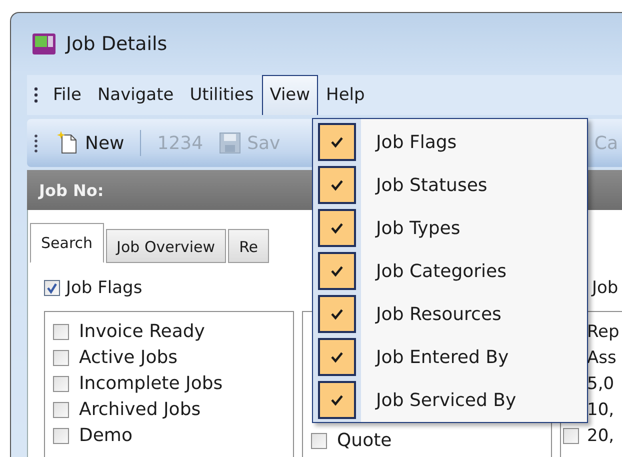  What do you see at coordinates (450, 357) in the screenshot?
I see `menu-item: Job Entered By` at bounding box center [450, 357].